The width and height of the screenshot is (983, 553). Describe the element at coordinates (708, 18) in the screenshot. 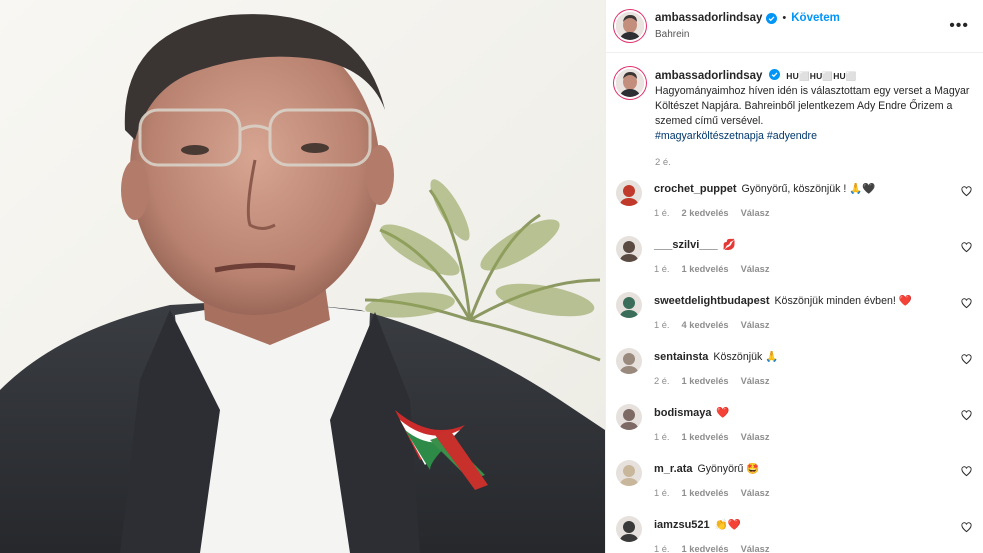

I see `author-username: ambassadorlindsay` at that location.